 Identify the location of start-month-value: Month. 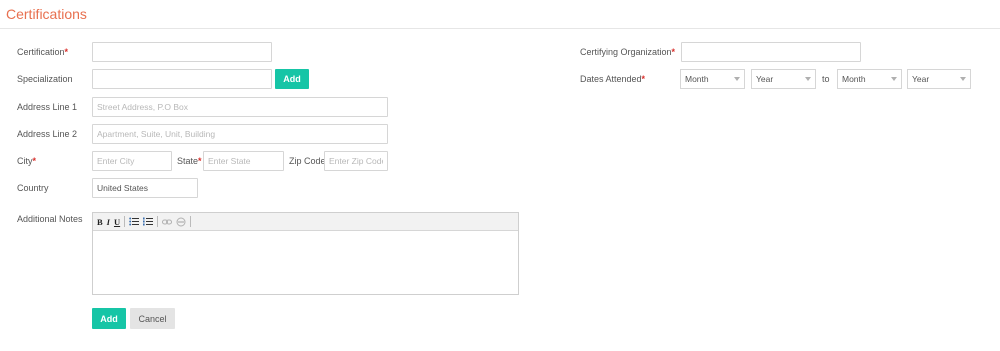
(697, 79).